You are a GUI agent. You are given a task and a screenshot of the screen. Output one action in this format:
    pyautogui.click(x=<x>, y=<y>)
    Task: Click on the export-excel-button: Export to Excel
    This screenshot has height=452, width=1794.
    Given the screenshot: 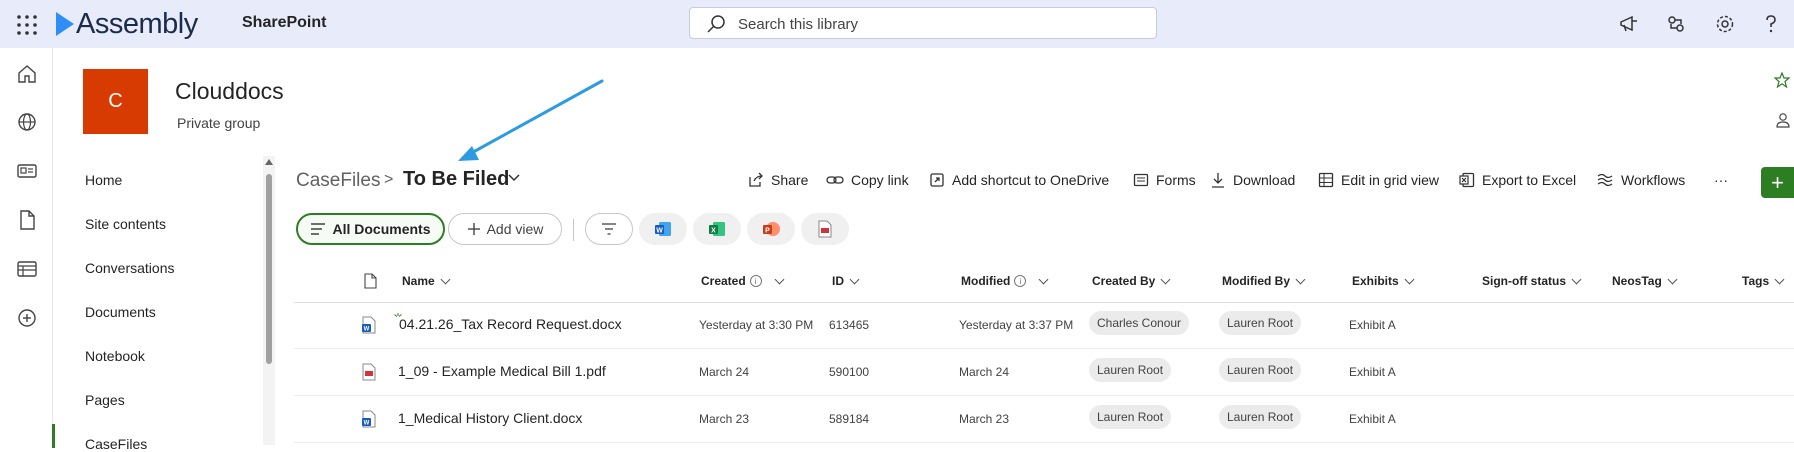 What is the action you would take?
    pyautogui.click(x=1517, y=180)
    